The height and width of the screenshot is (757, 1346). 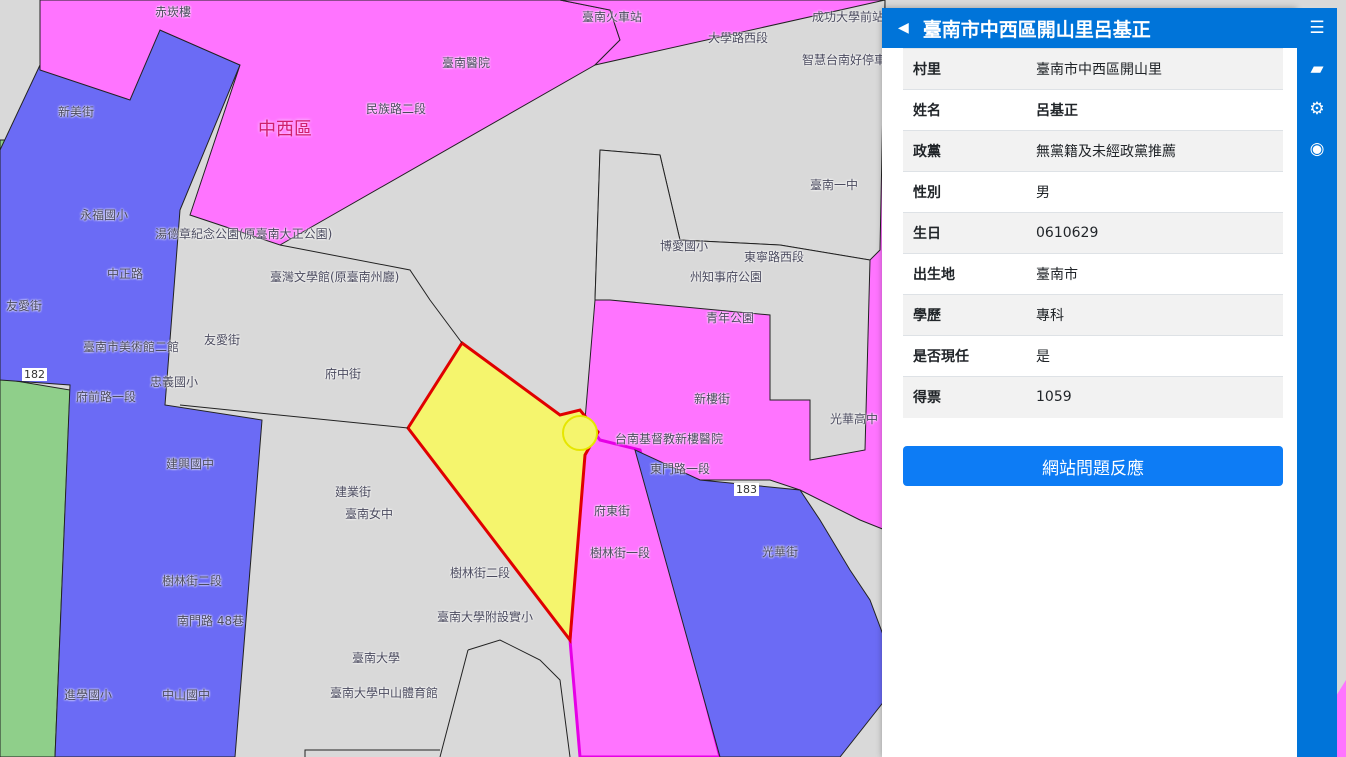 I want to click on info-value: 0610629, so click(x=1154, y=233).